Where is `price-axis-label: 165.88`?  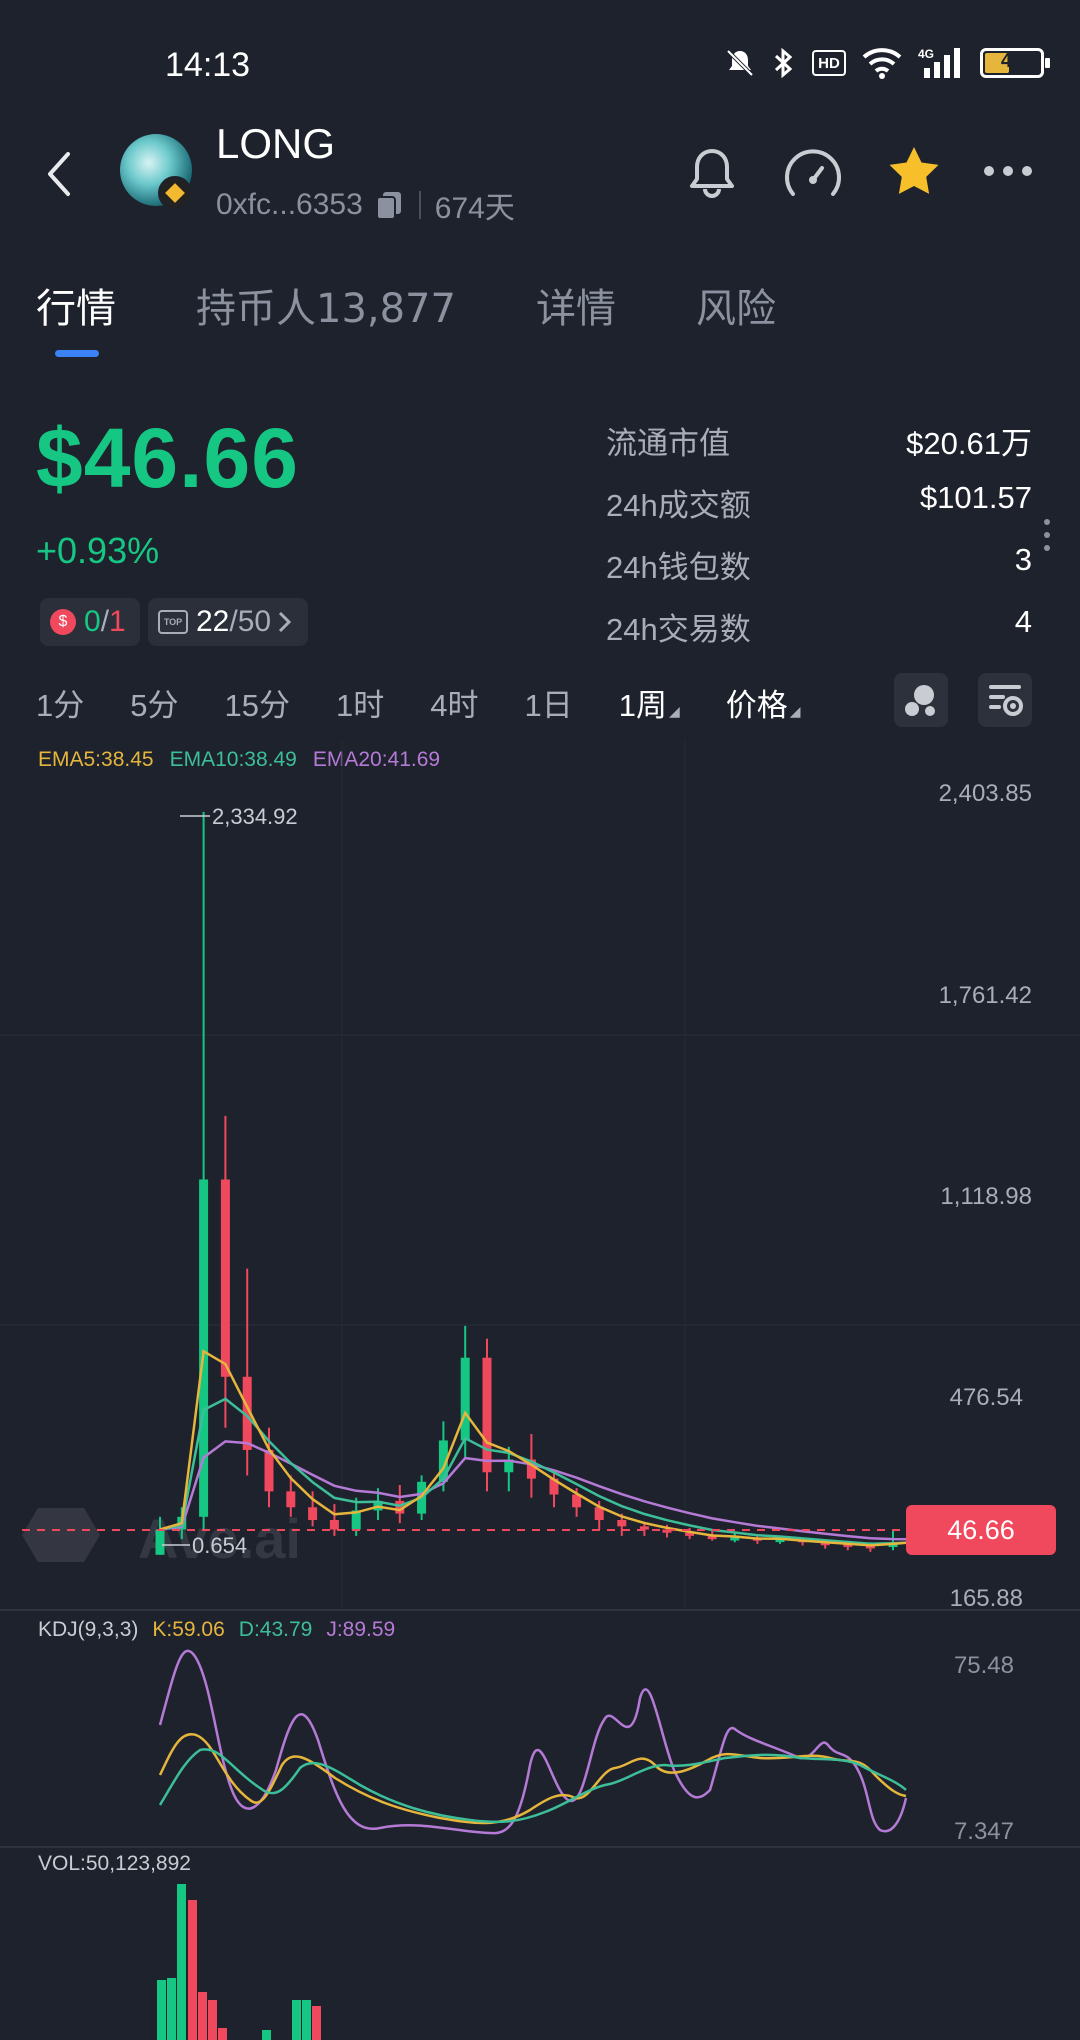
price-axis-label: 165.88 is located at coordinates (986, 1598).